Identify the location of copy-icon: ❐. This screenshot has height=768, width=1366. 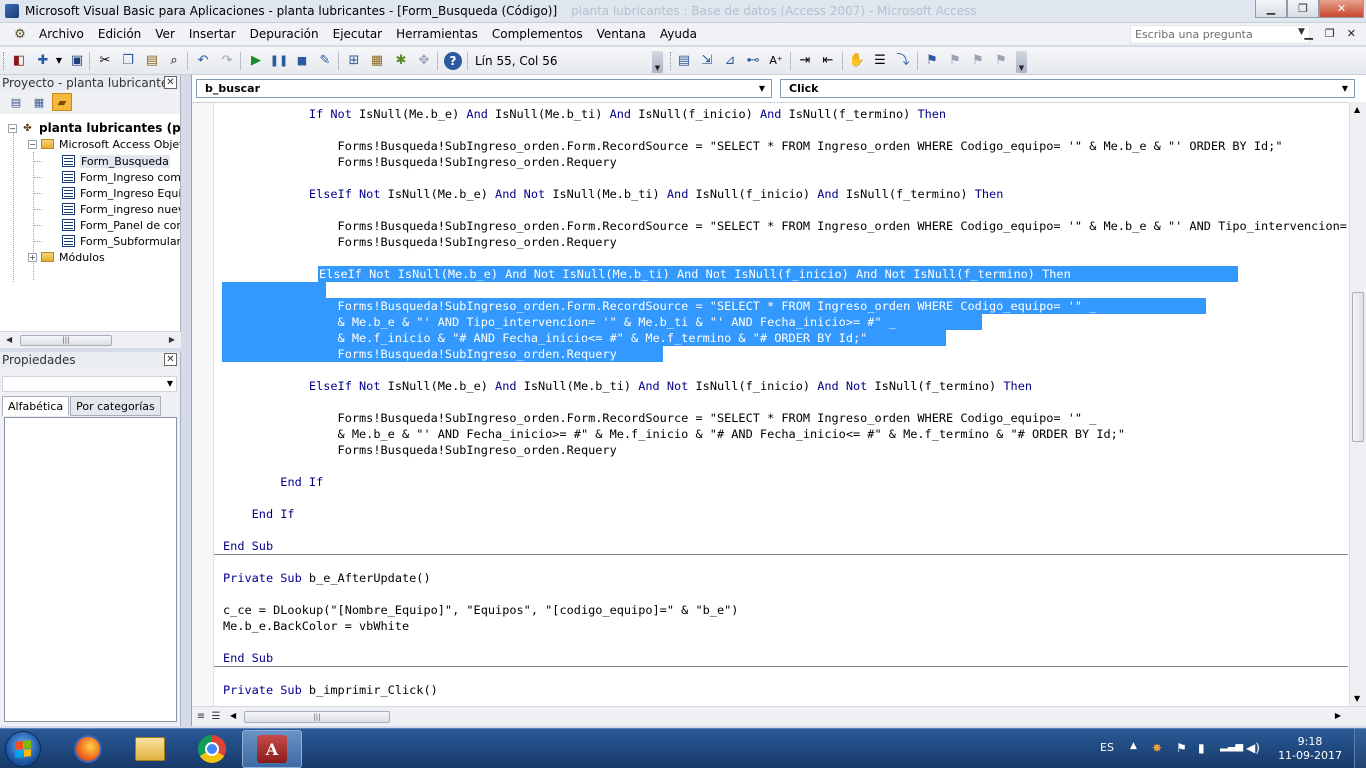
(128, 61).